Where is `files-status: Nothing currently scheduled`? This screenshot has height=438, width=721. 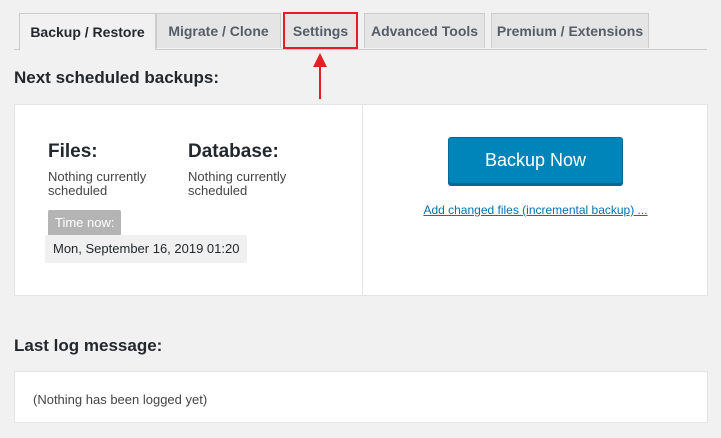
files-status: Nothing currently scheduled is located at coordinates (97, 183).